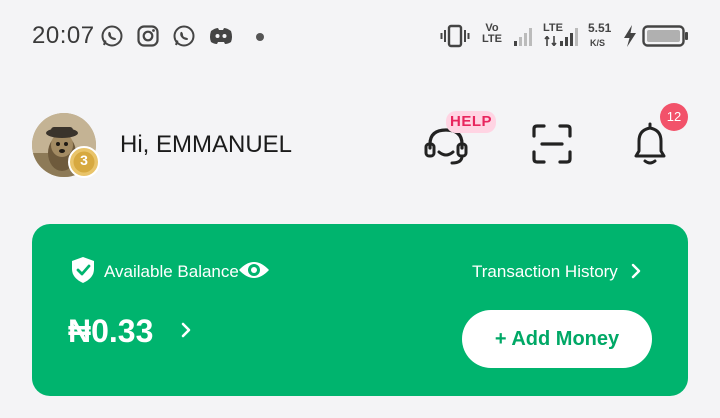  What do you see at coordinates (148, 36) in the screenshot?
I see `instagram-icon` at bounding box center [148, 36].